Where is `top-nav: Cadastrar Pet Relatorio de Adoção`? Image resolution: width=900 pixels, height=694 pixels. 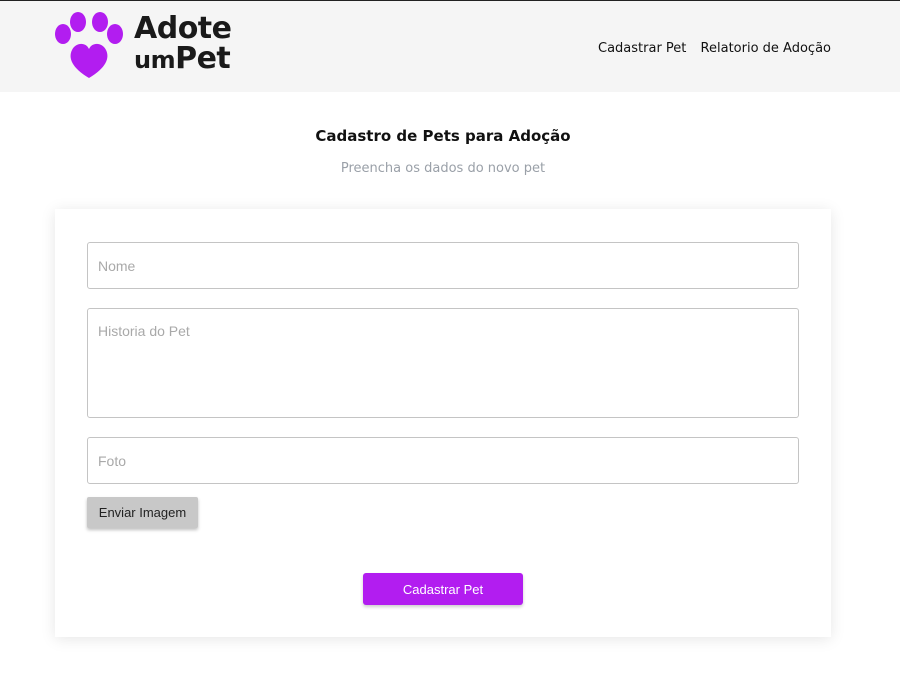
top-nav: Cadastrar Pet Relatorio de Adoção is located at coordinates (709, 48).